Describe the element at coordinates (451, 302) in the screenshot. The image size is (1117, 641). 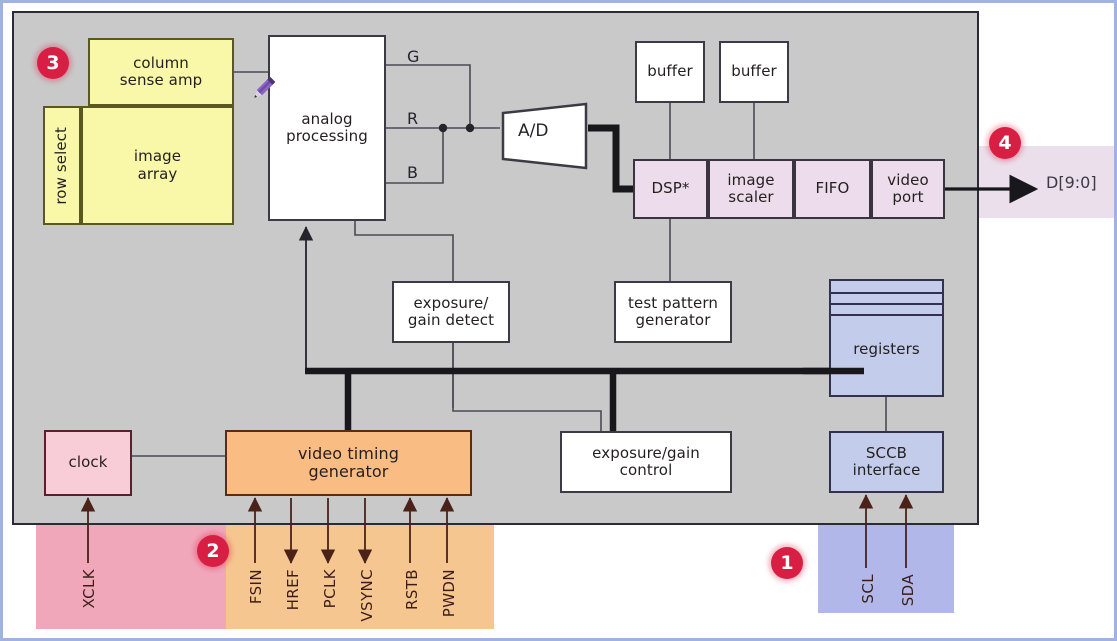
I see `exposure-gain-detect-label-line1: exposure/` at that location.